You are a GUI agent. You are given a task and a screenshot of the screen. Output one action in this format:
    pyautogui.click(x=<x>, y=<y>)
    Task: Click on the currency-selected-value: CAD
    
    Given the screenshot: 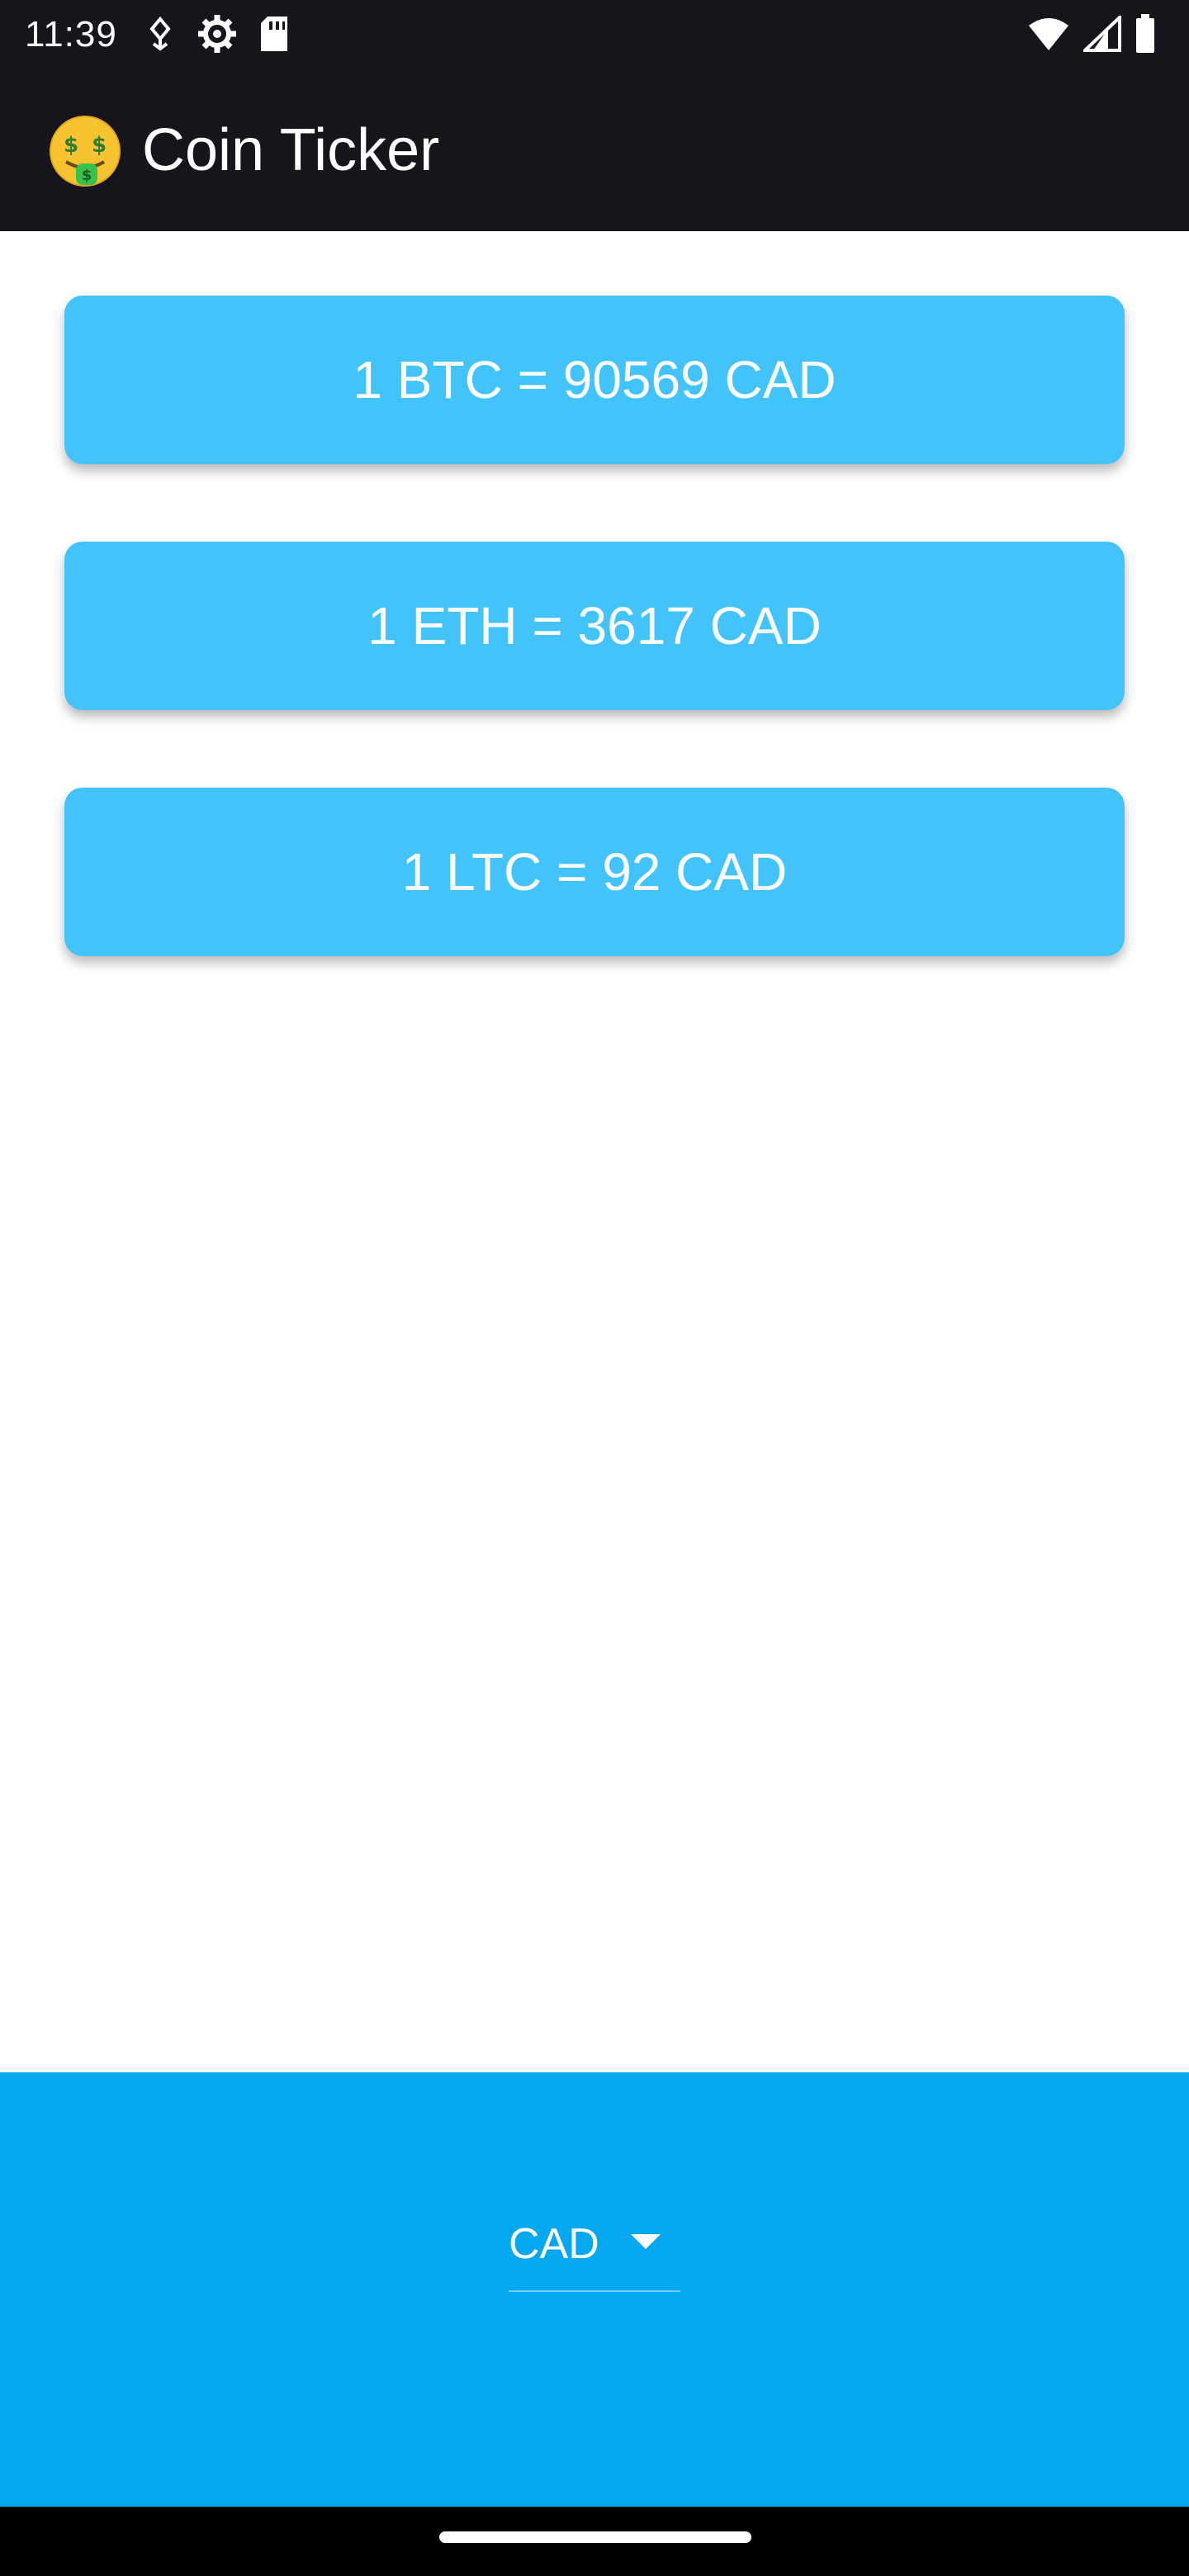 What is the action you would take?
    pyautogui.click(x=554, y=2244)
    